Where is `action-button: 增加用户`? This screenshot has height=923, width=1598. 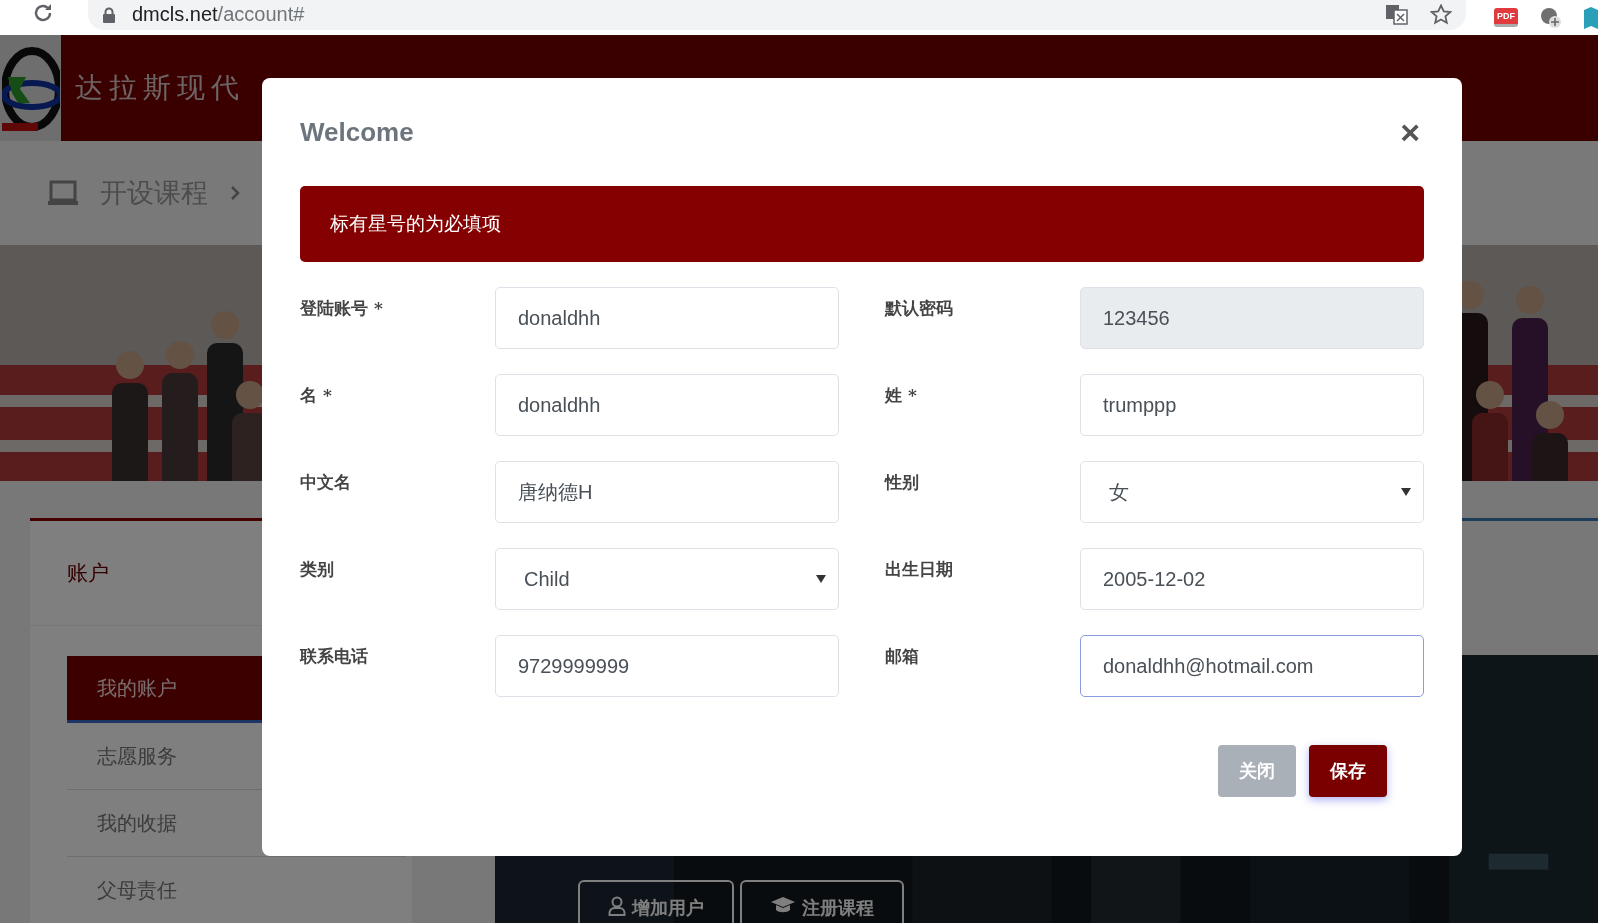
action-button: 增加用户 is located at coordinates (656, 901).